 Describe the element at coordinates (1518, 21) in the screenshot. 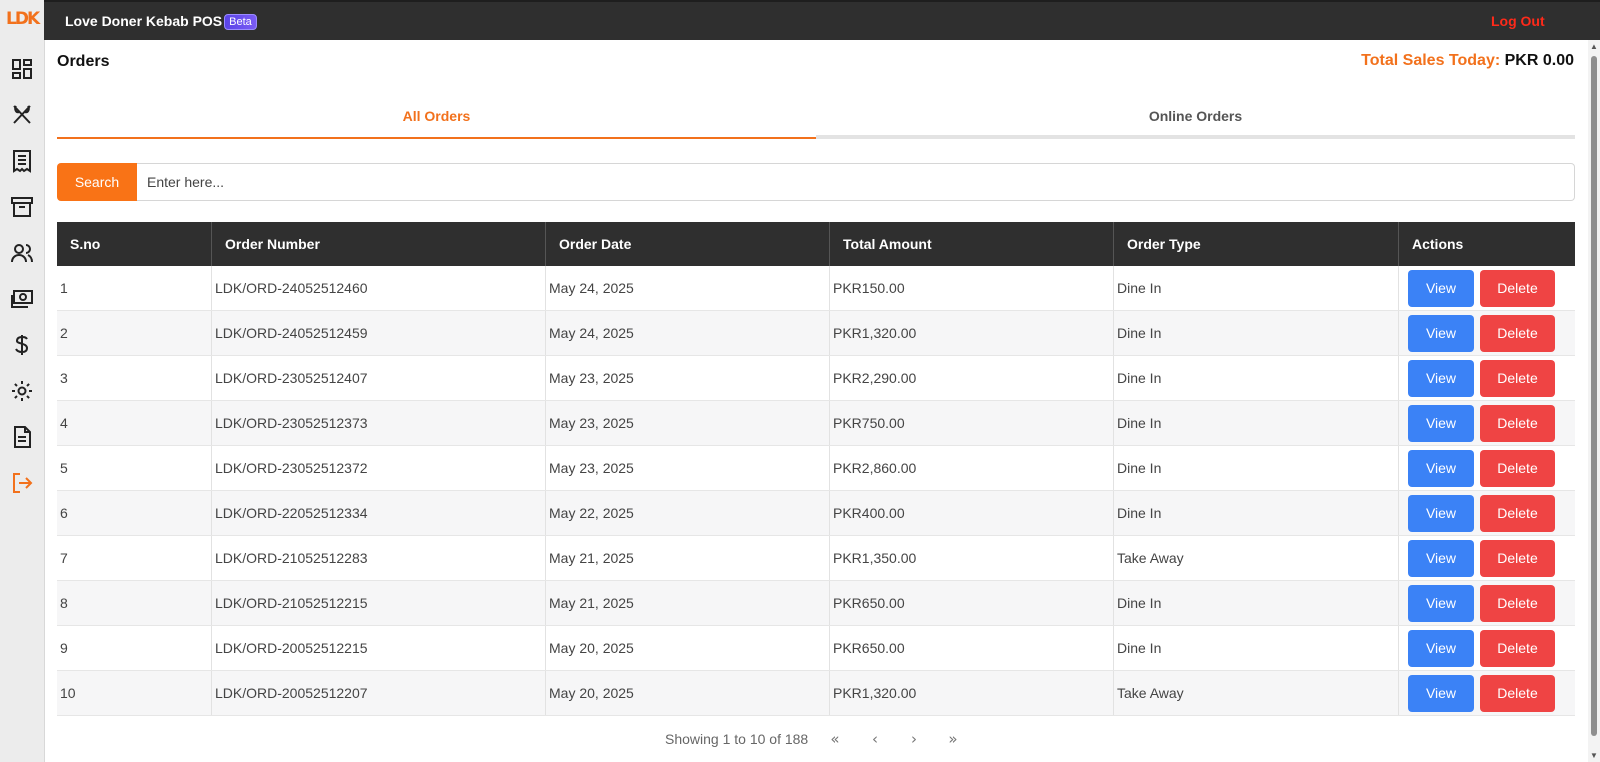

I see `logout-button: Log Out` at that location.